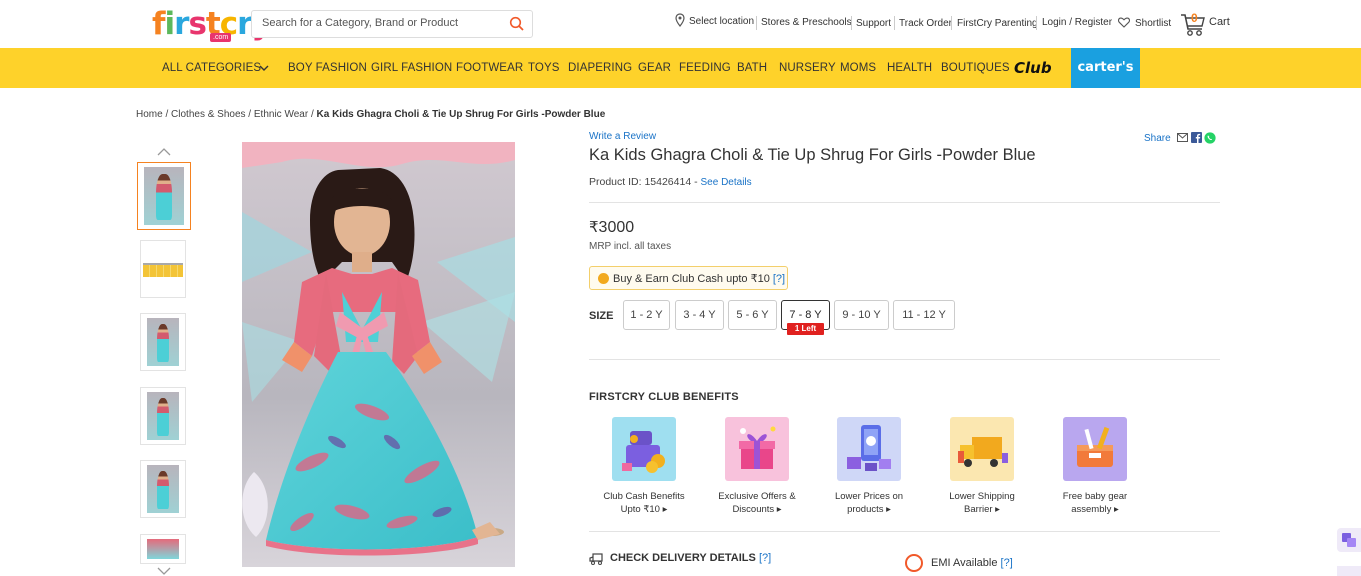 Image resolution: width=1361 pixels, height=576 pixels. Describe the element at coordinates (158, 24) in the screenshot. I see `logo-letter: f` at that location.